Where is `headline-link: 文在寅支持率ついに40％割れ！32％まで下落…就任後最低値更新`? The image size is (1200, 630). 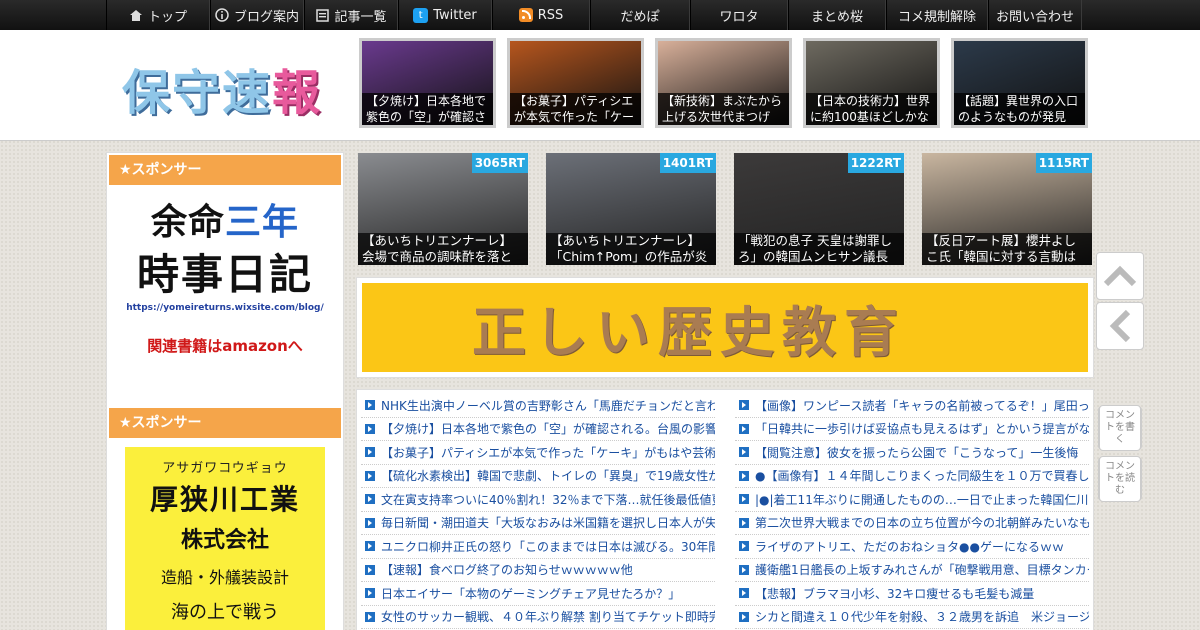 headline-link: 文在寅支持率ついに40％割れ！32％まで下落…就任後最低値更新 is located at coordinates (538, 500).